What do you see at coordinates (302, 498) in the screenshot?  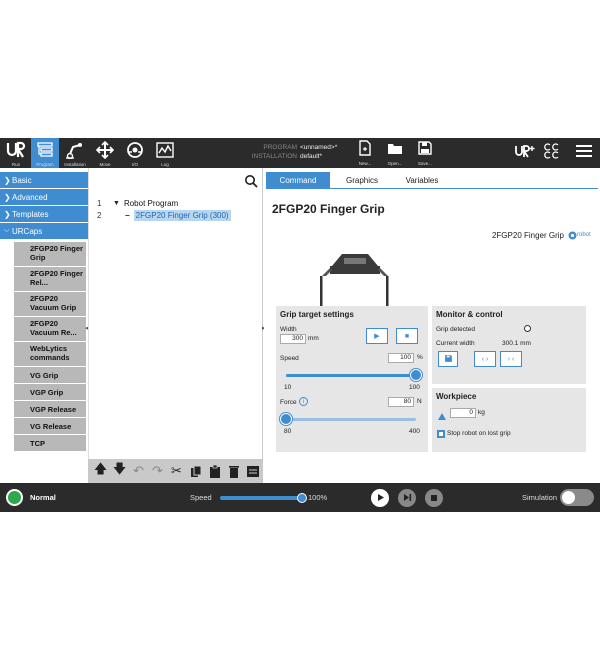 I see `speed-slider-footer-handle` at bounding box center [302, 498].